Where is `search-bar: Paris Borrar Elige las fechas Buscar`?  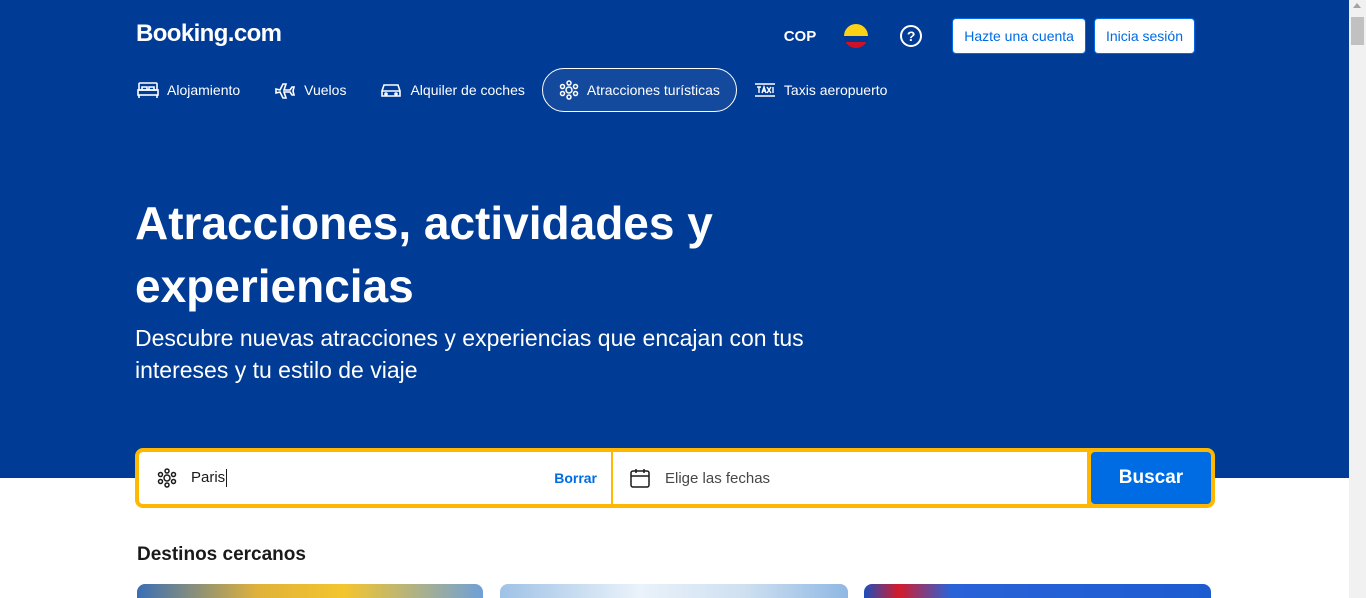 search-bar: Paris Borrar Elige las fechas Buscar is located at coordinates (675, 478).